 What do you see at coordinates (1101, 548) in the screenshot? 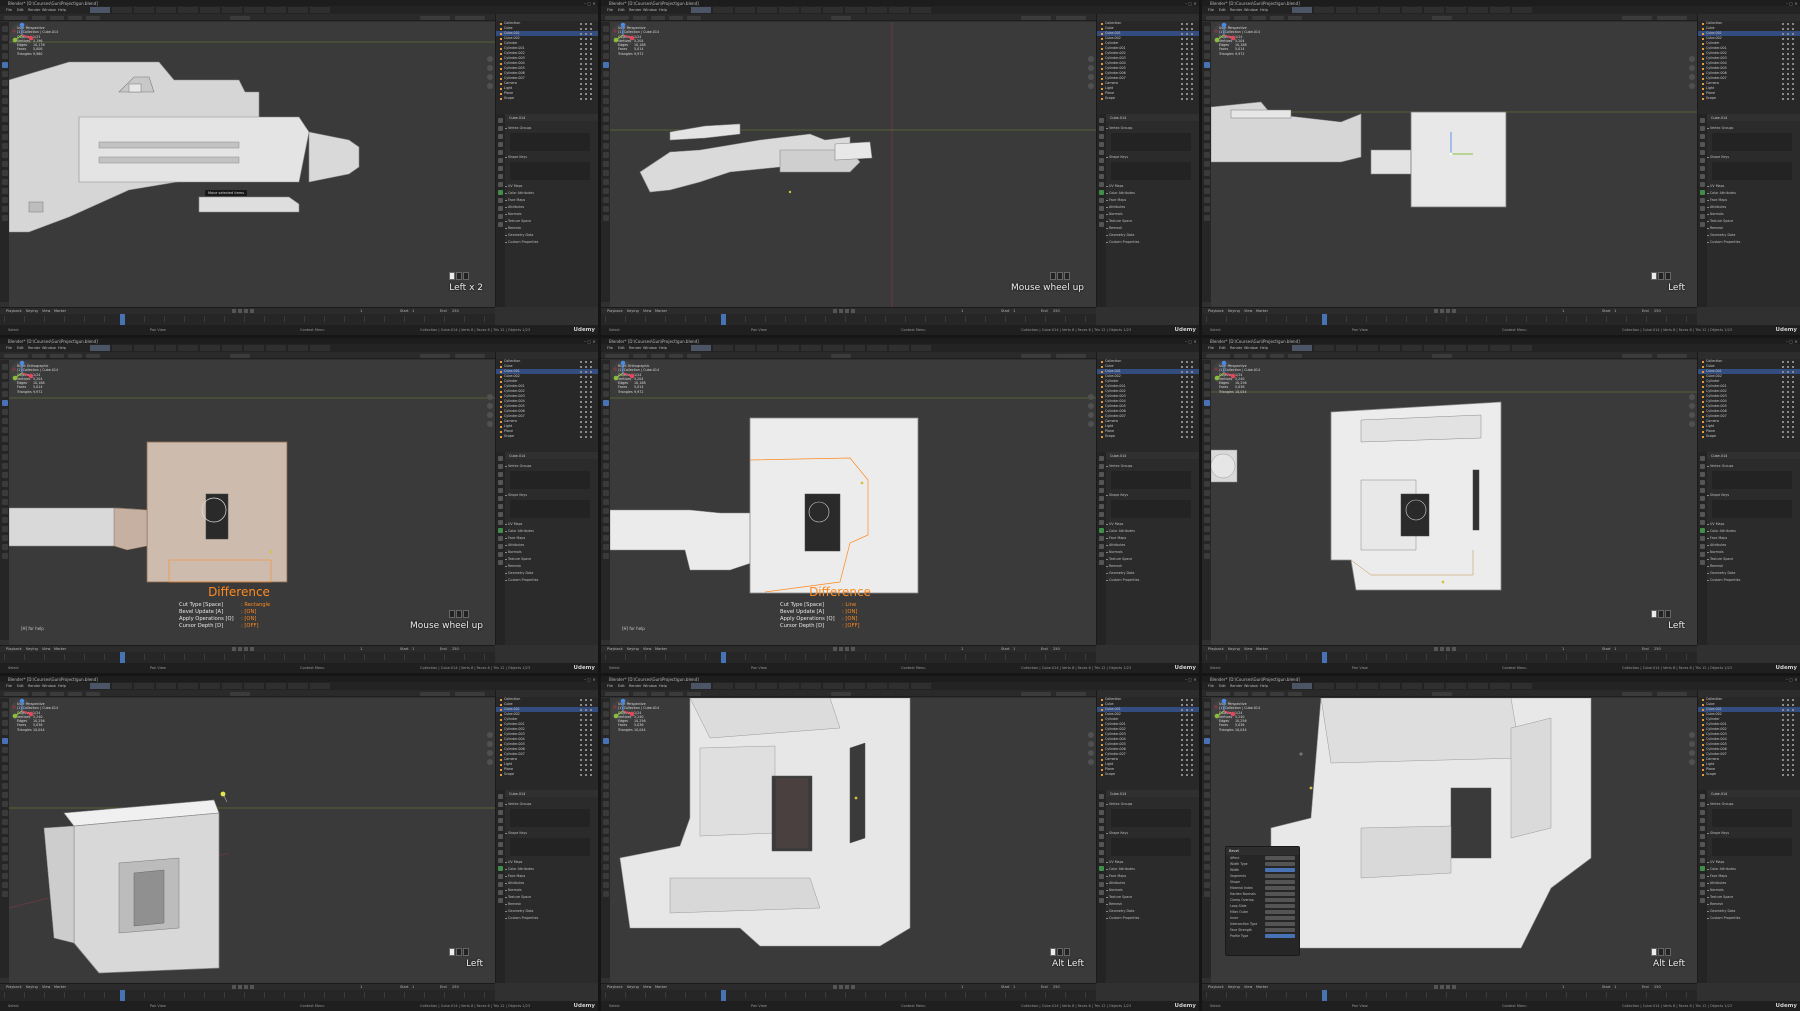
I see `properties-tabs` at bounding box center [1101, 548].